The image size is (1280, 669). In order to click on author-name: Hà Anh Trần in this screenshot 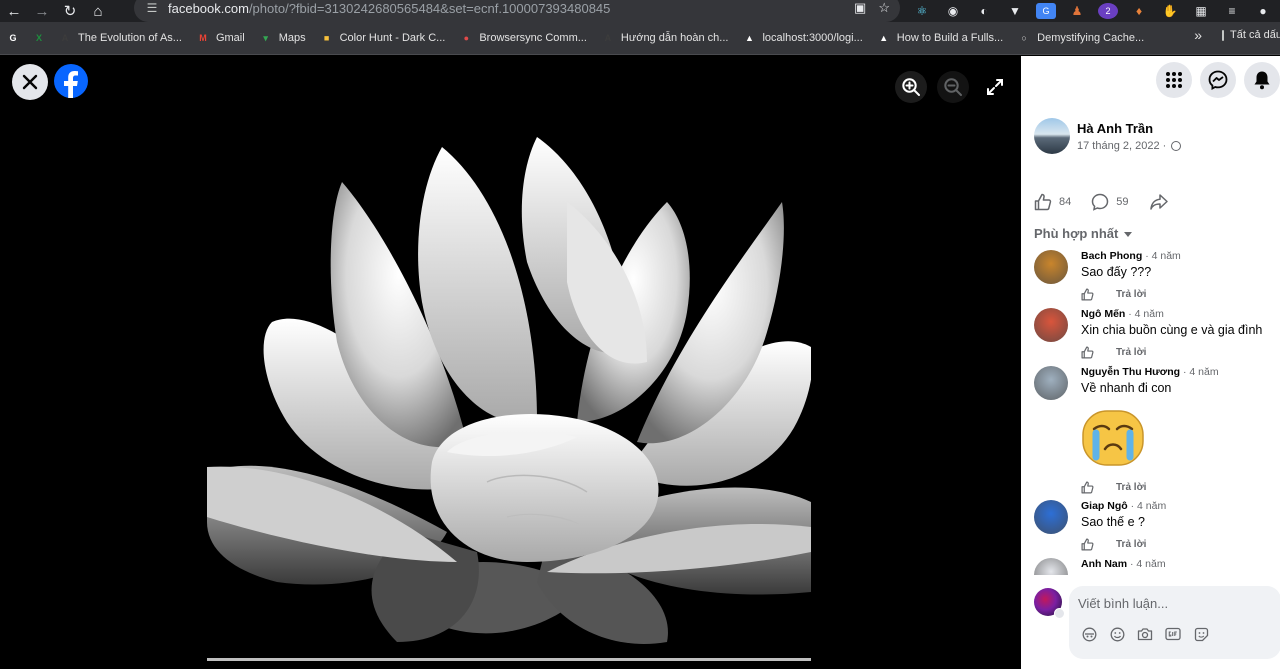, I will do `click(1129, 128)`.